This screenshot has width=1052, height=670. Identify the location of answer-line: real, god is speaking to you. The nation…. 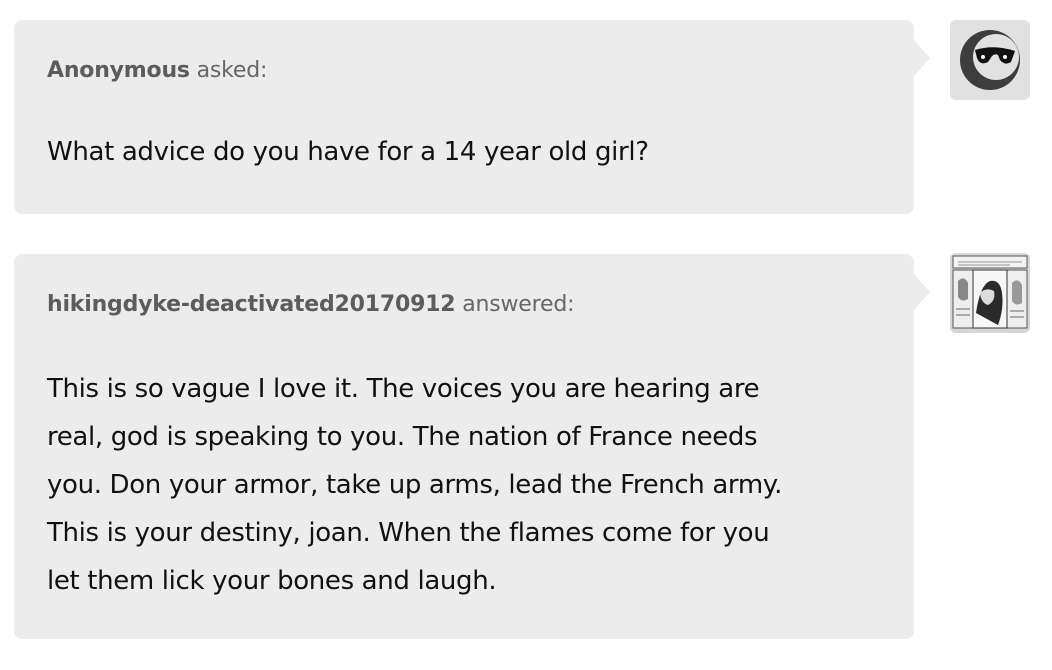
(402, 437).